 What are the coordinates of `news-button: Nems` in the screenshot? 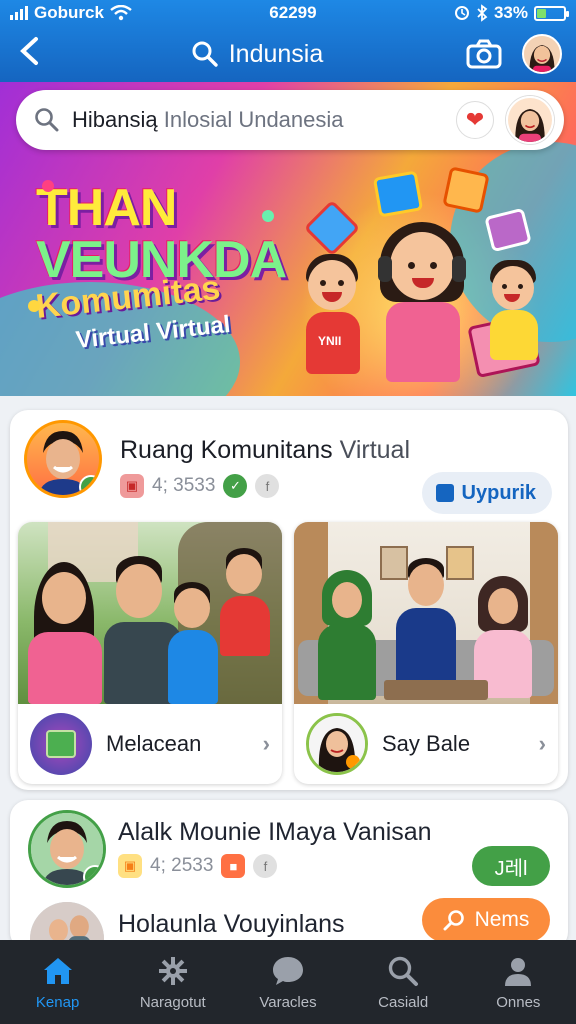 It's located at (486, 920).